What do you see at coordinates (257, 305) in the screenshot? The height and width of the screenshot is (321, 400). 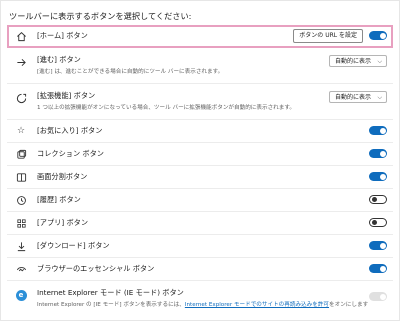 I see `allow-ie-reload-link: Internet Explorer モードでのサイトの再読み込みを許可` at bounding box center [257, 305].